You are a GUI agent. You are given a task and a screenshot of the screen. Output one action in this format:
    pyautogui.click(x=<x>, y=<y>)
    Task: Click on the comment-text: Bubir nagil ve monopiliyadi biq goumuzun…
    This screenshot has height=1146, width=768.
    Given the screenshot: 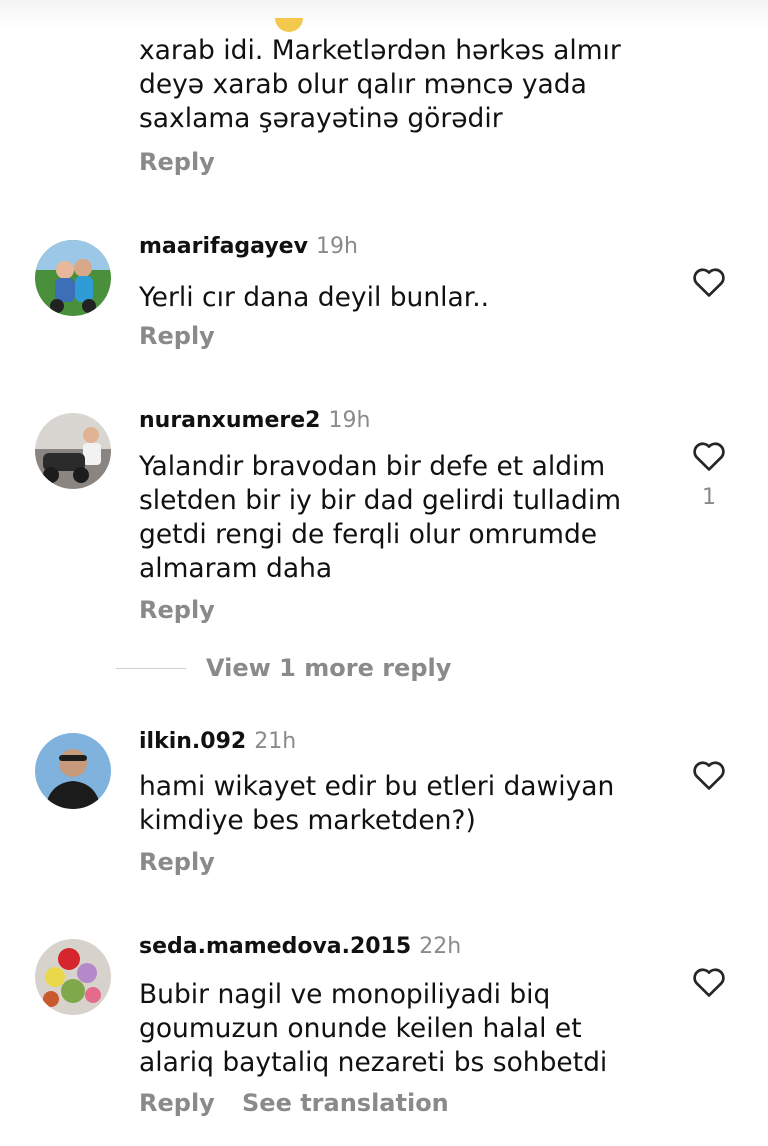 What is the action you would take?
    pyautogui.click(x=373, y=1028)
    